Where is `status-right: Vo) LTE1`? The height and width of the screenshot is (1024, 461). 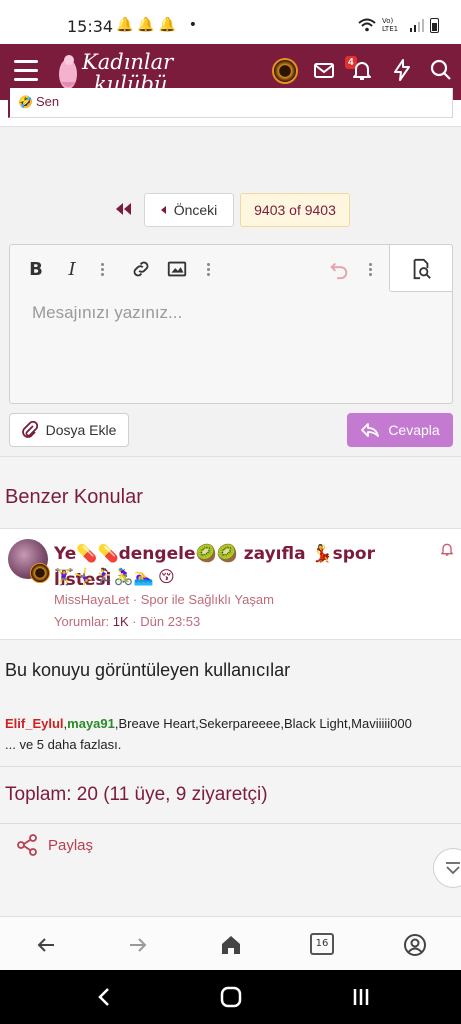
status-right: Vo) LTE1 is located at coordinates (398, 25).